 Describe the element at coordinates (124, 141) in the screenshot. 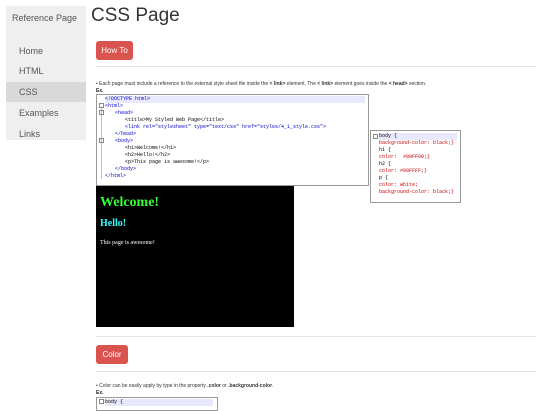

I see `code-line: <body>` at that location.